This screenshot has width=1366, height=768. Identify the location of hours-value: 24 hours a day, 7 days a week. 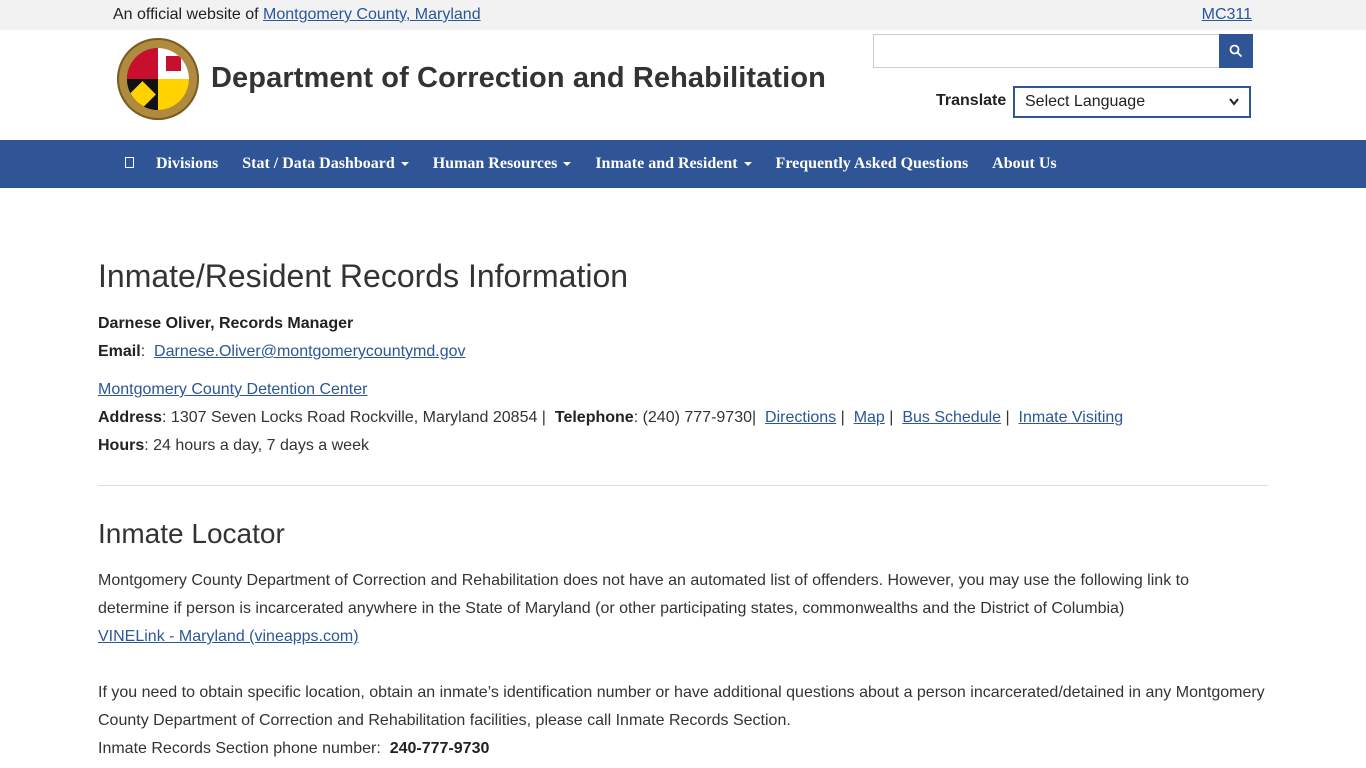
(261, 445).